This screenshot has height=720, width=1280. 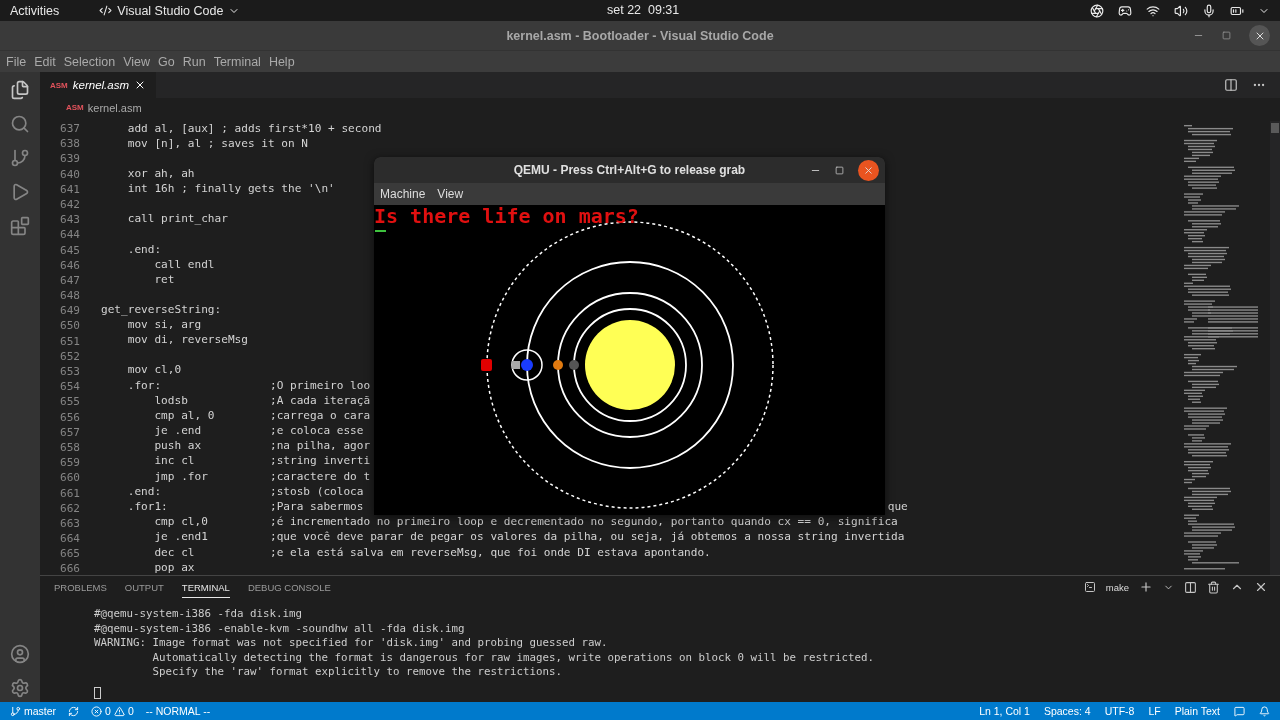 I want to click on line-number: 658, so click(x=69, y=447).